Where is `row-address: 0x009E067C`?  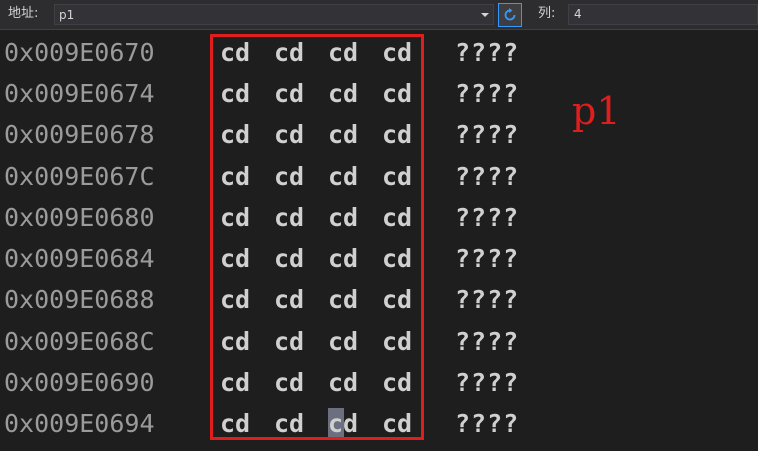
row-address: 0x009E067C is located at coordinates (79, 176).